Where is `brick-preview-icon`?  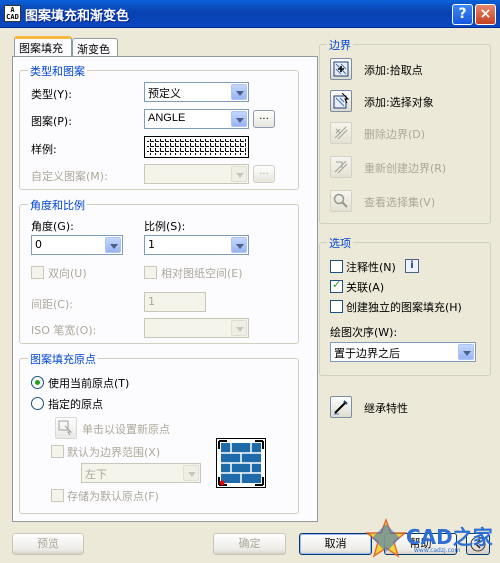 brick-preview-icon is located at coordinates (241, 463).